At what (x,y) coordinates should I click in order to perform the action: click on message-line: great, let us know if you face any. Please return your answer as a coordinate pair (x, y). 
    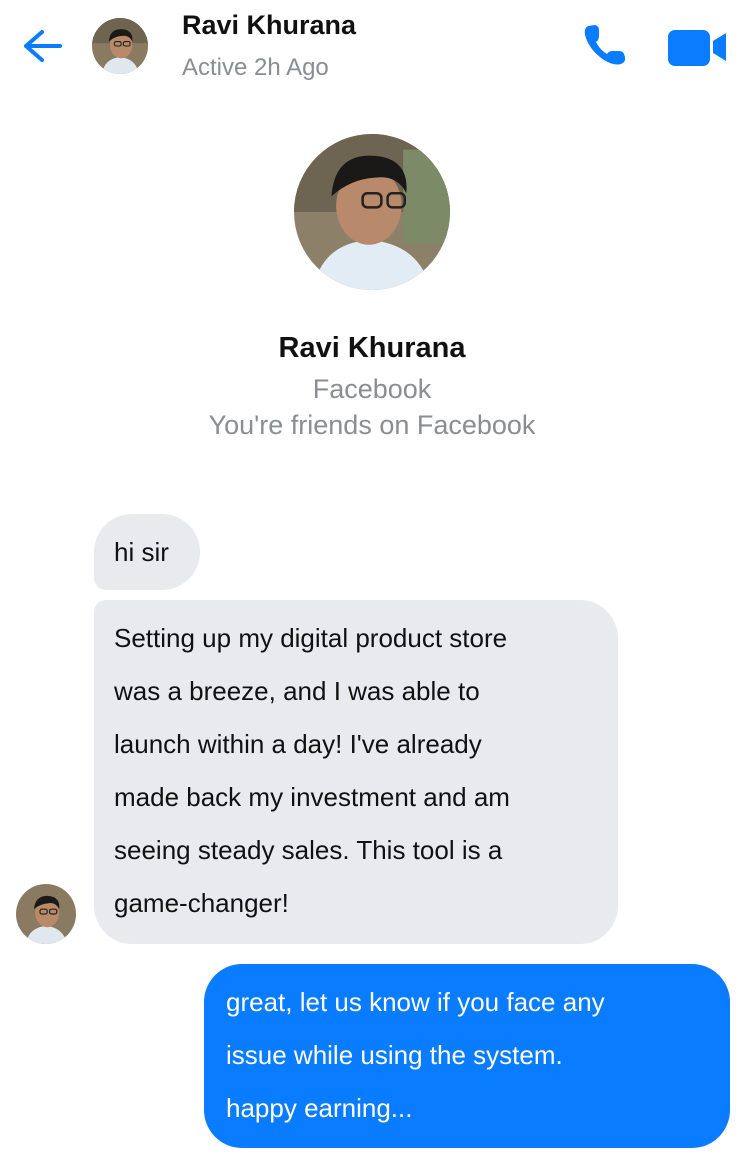
    Looking at the image, I should click on (415, 1002).